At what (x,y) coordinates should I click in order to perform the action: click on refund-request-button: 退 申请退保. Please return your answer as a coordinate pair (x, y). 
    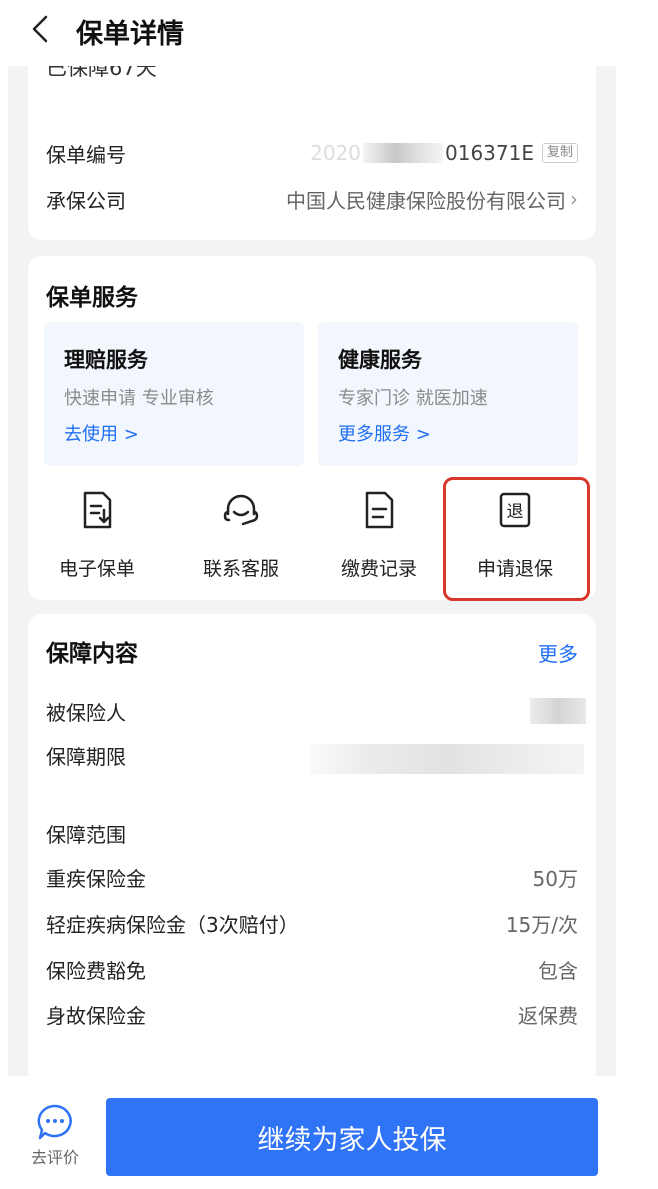
    Looking at the image, I should click on (515, 539).